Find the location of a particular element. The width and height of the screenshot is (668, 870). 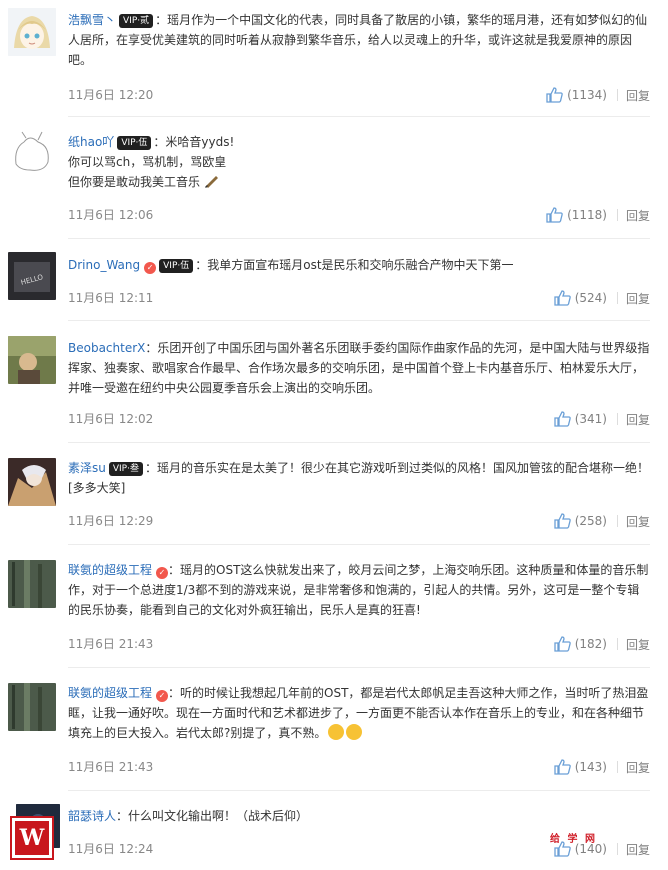

username: 浩飘雪丶 is located at coordinates (92, 20).